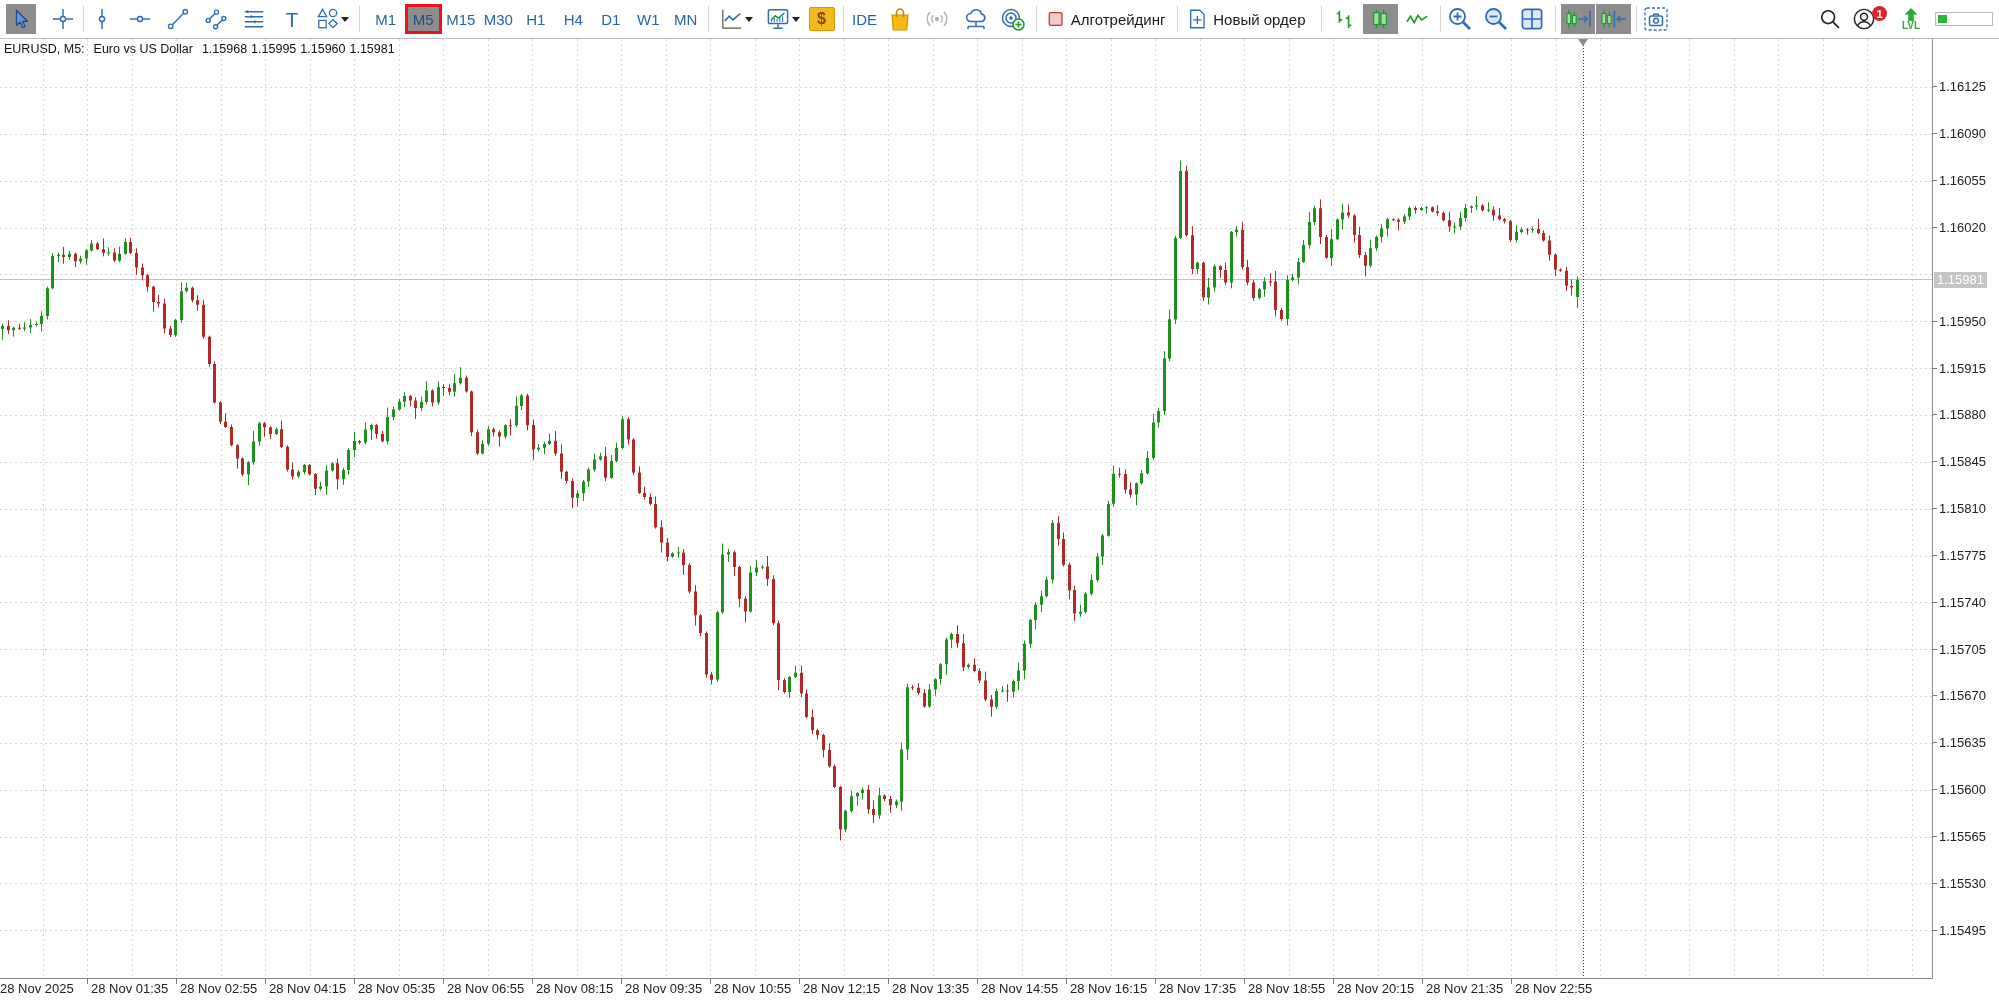  What do you see at coordinates (216, 19) in the screenshot?
I see `parallel-lines-icon` at bounding box center [216, 19].